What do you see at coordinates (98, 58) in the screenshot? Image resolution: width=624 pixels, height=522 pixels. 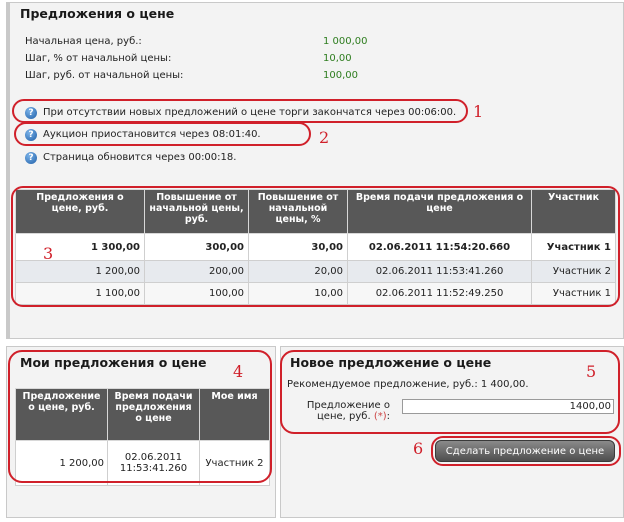 I see `step-percent-label: Шаг, % от начальной цены:` at bounding box center [98, 58].